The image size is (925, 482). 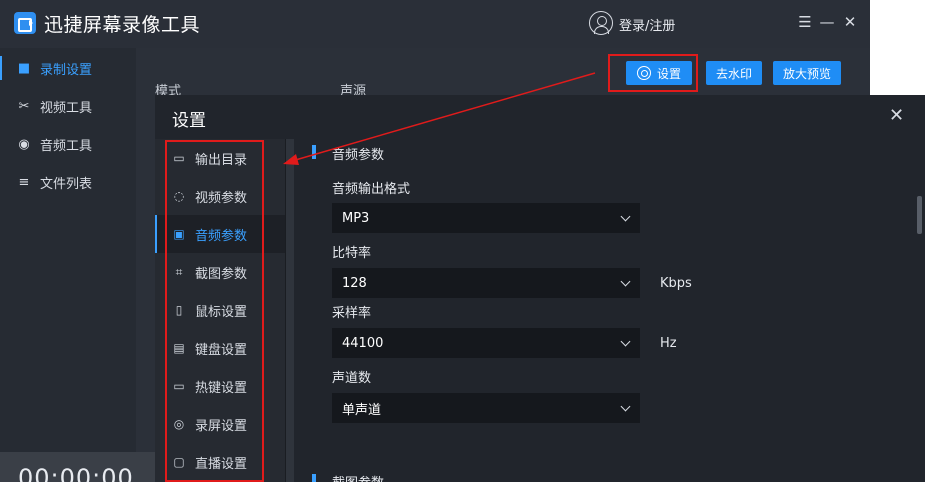 I want to click on zoom-preview-label: 放大预览, so click(x=806, y=73).